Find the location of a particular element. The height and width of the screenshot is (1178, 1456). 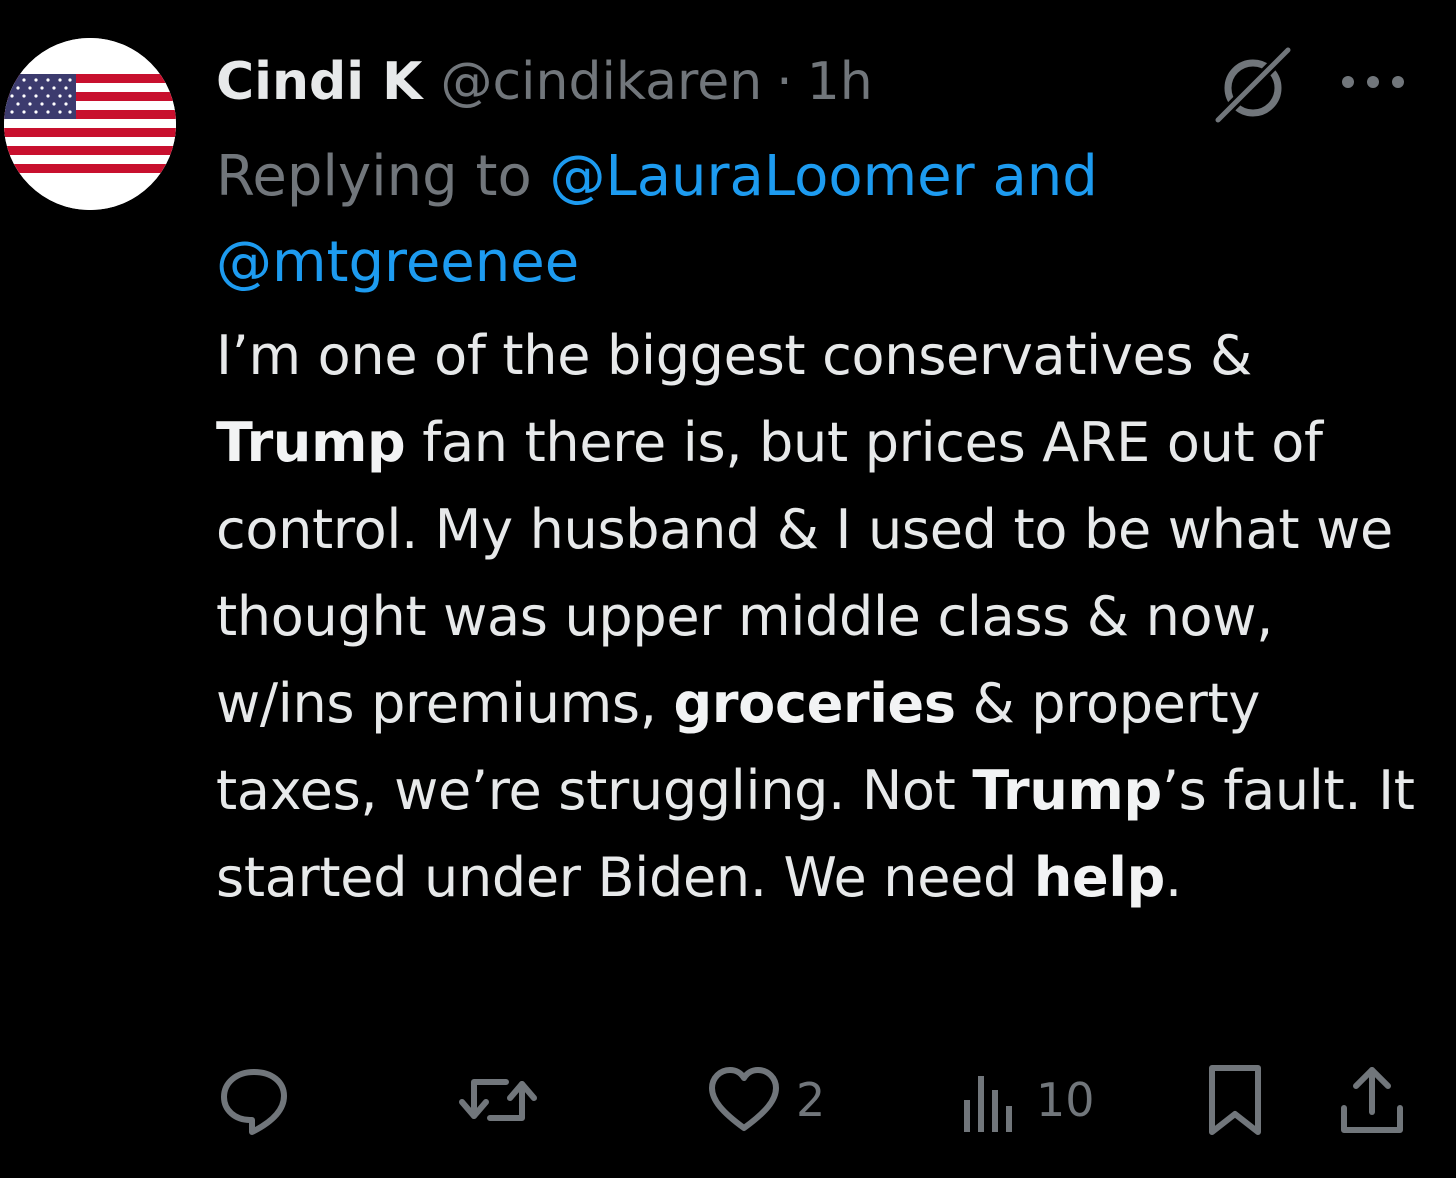

bookmark-icon is located at coordinates (1235, 1100).